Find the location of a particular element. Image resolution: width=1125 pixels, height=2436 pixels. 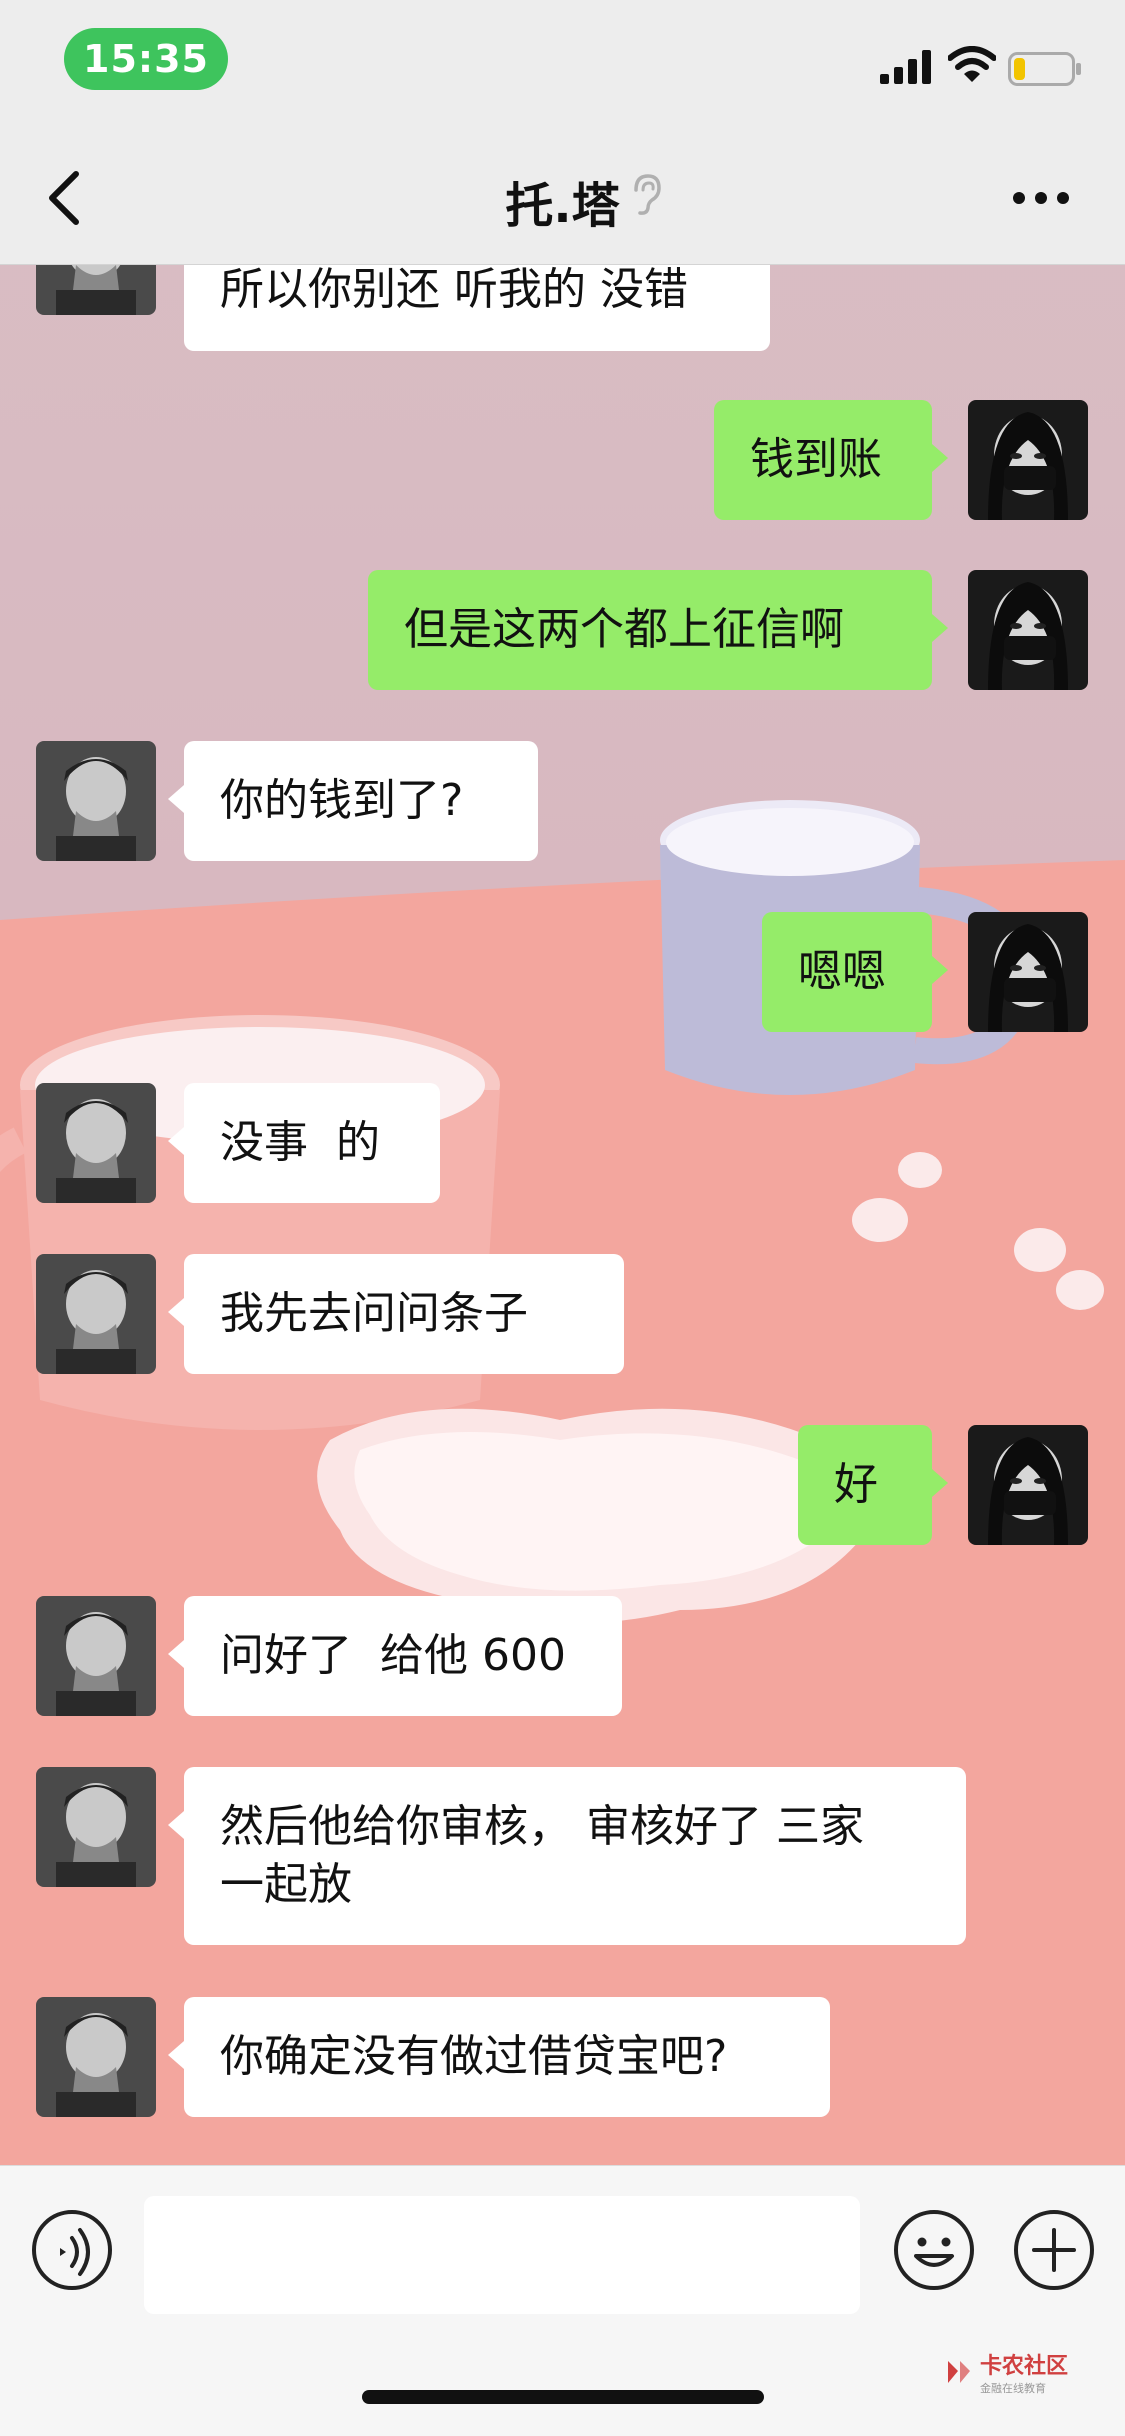

message-bubble: 我先去问问条子 is located at coordinates (396, 1314).